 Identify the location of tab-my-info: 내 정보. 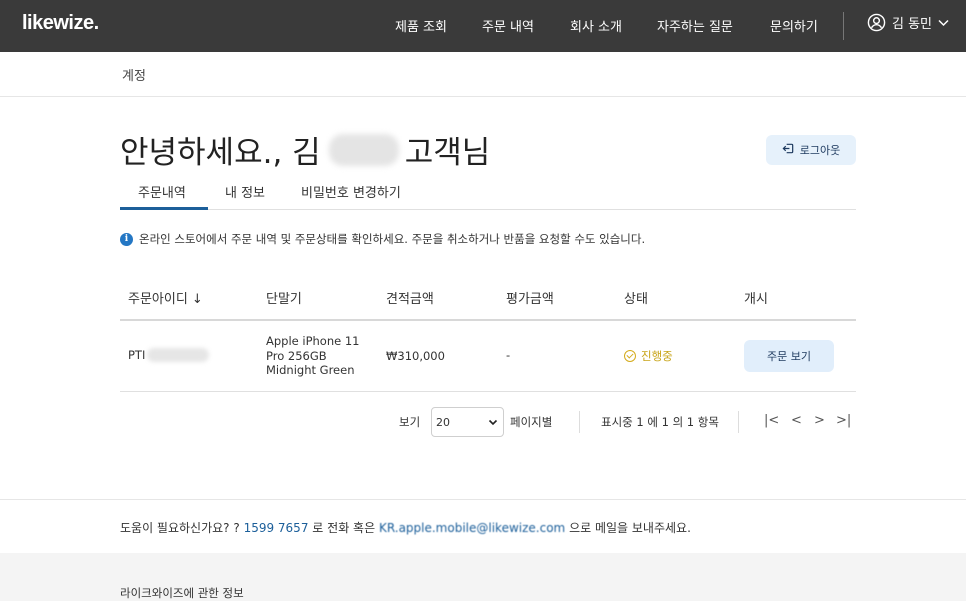
(245, 191).